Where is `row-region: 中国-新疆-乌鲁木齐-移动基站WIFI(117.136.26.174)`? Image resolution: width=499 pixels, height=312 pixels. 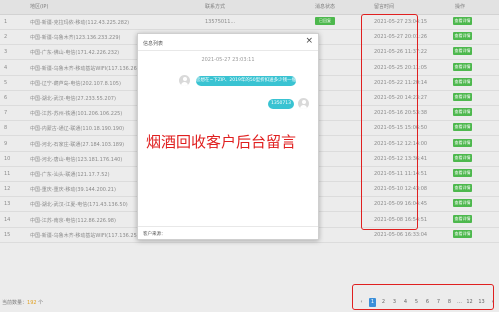
row-region: 中国-新疆-乌鲁木齐-移动基站WIFI(117.136.26.174) is located at coordinates (90, 68).